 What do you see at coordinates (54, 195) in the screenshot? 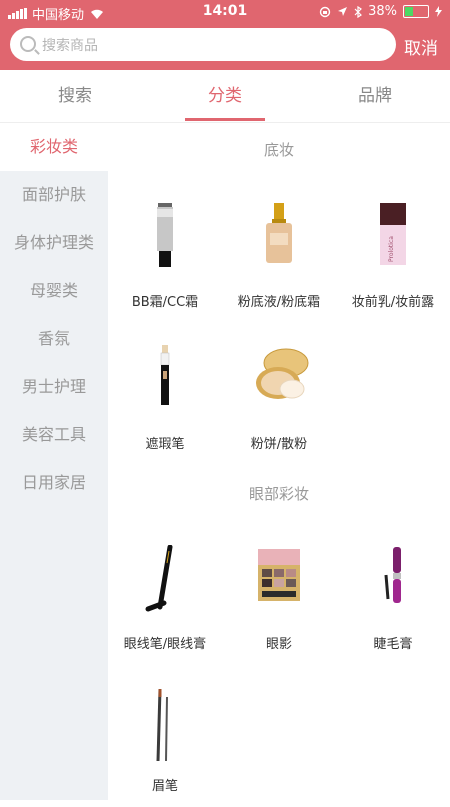
I see `sidebar-item-face-care: 面部护肤` at bounding box center [54, 195].